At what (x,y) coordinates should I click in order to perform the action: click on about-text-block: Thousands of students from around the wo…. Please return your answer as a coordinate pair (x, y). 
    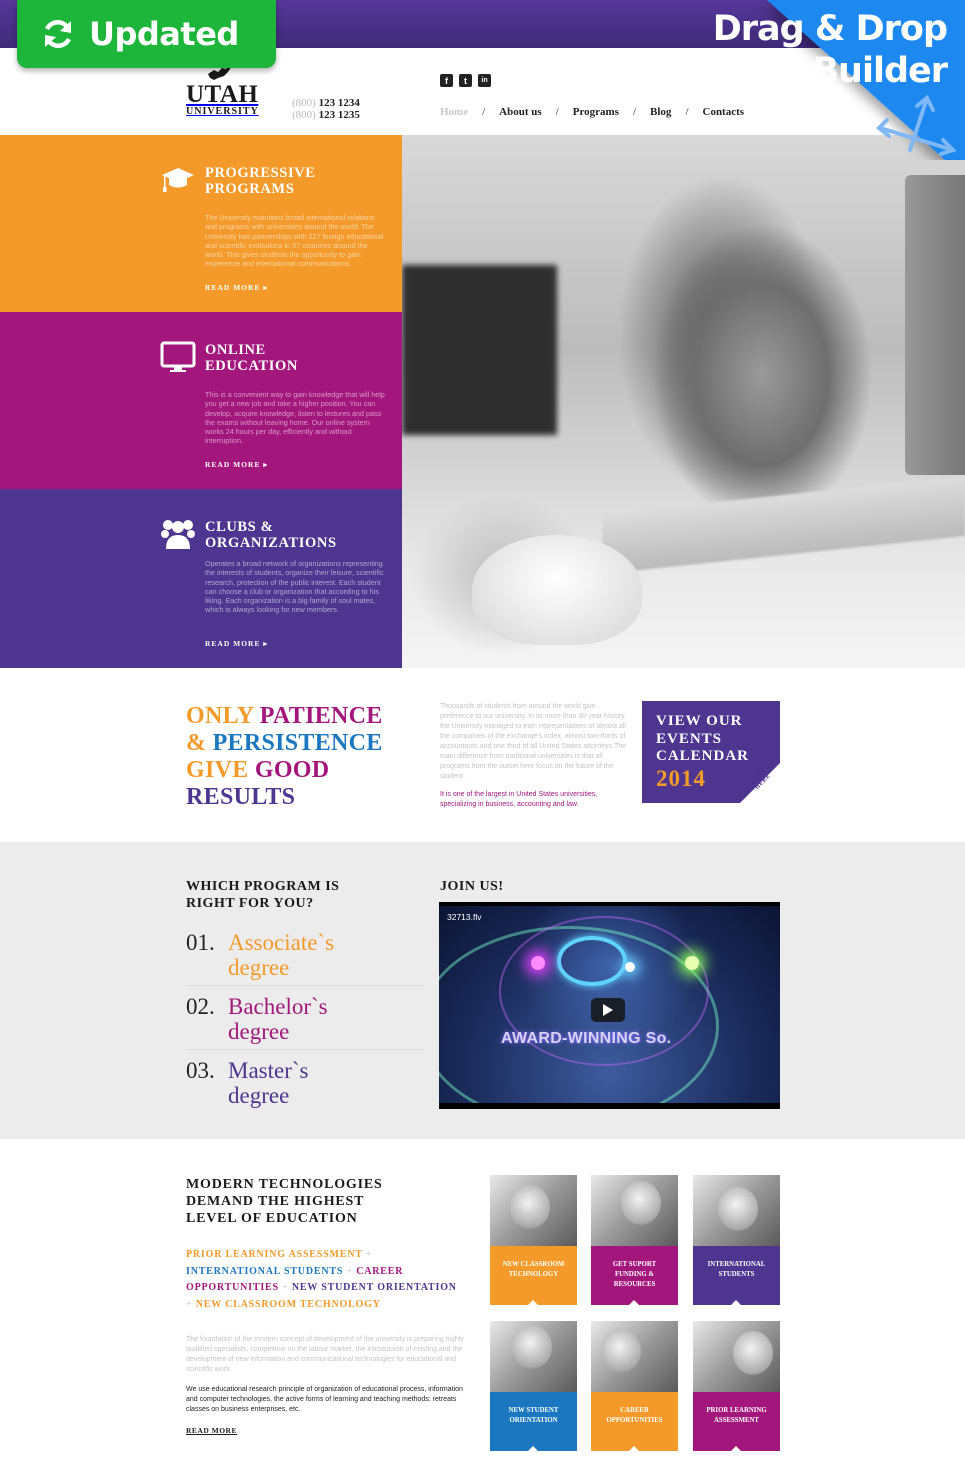
    Looking at the image, I should click on (534, 756).